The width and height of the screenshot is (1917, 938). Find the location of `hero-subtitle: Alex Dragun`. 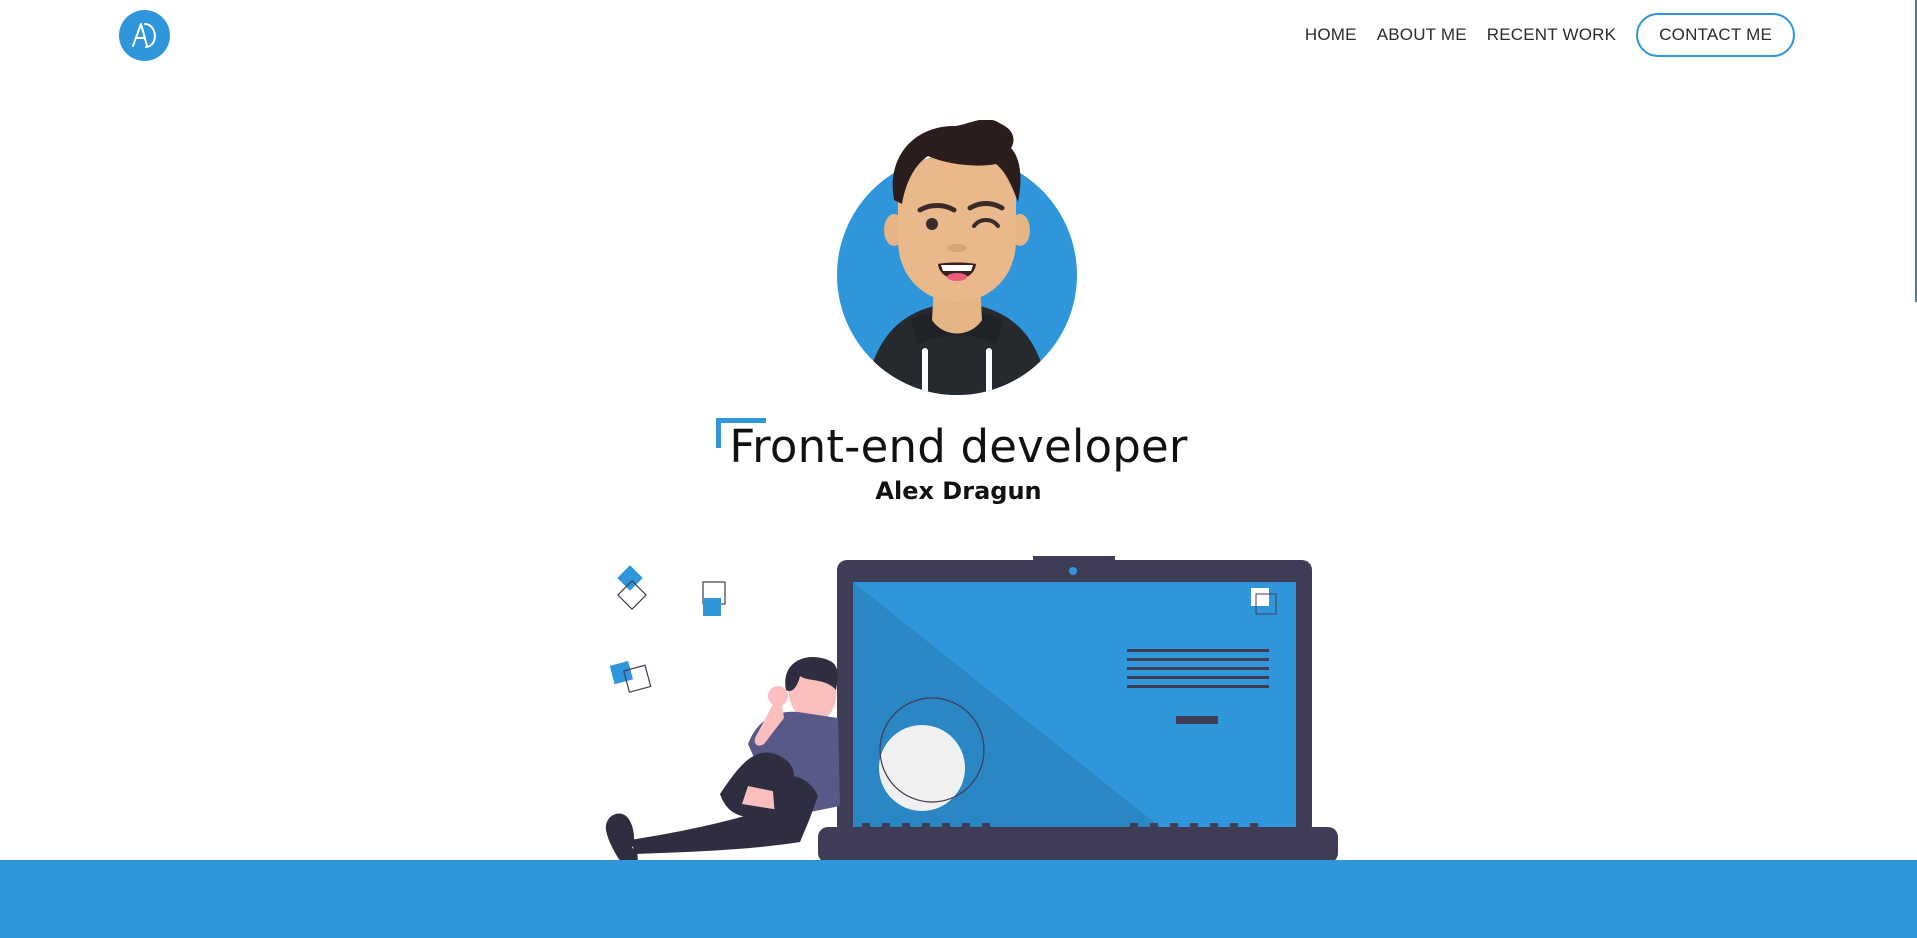

hero-subtitle: Alex Dragun is located at coordinates (958, 491).